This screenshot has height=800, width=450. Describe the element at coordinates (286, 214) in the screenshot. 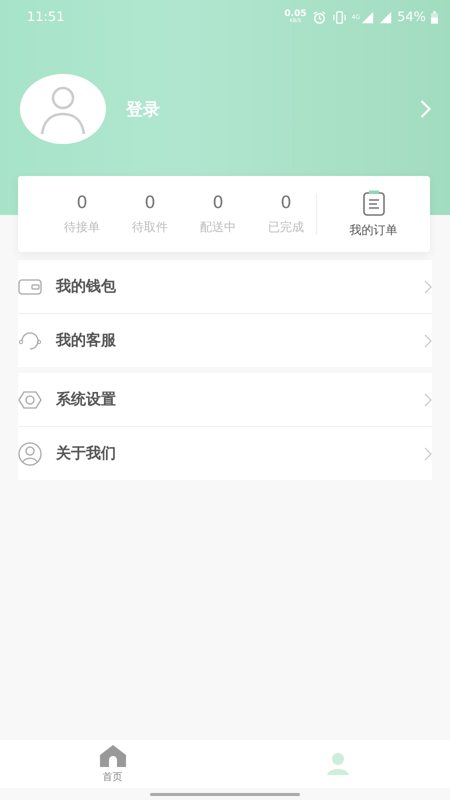

I see `order-status-item: 0 已完成` at that location.